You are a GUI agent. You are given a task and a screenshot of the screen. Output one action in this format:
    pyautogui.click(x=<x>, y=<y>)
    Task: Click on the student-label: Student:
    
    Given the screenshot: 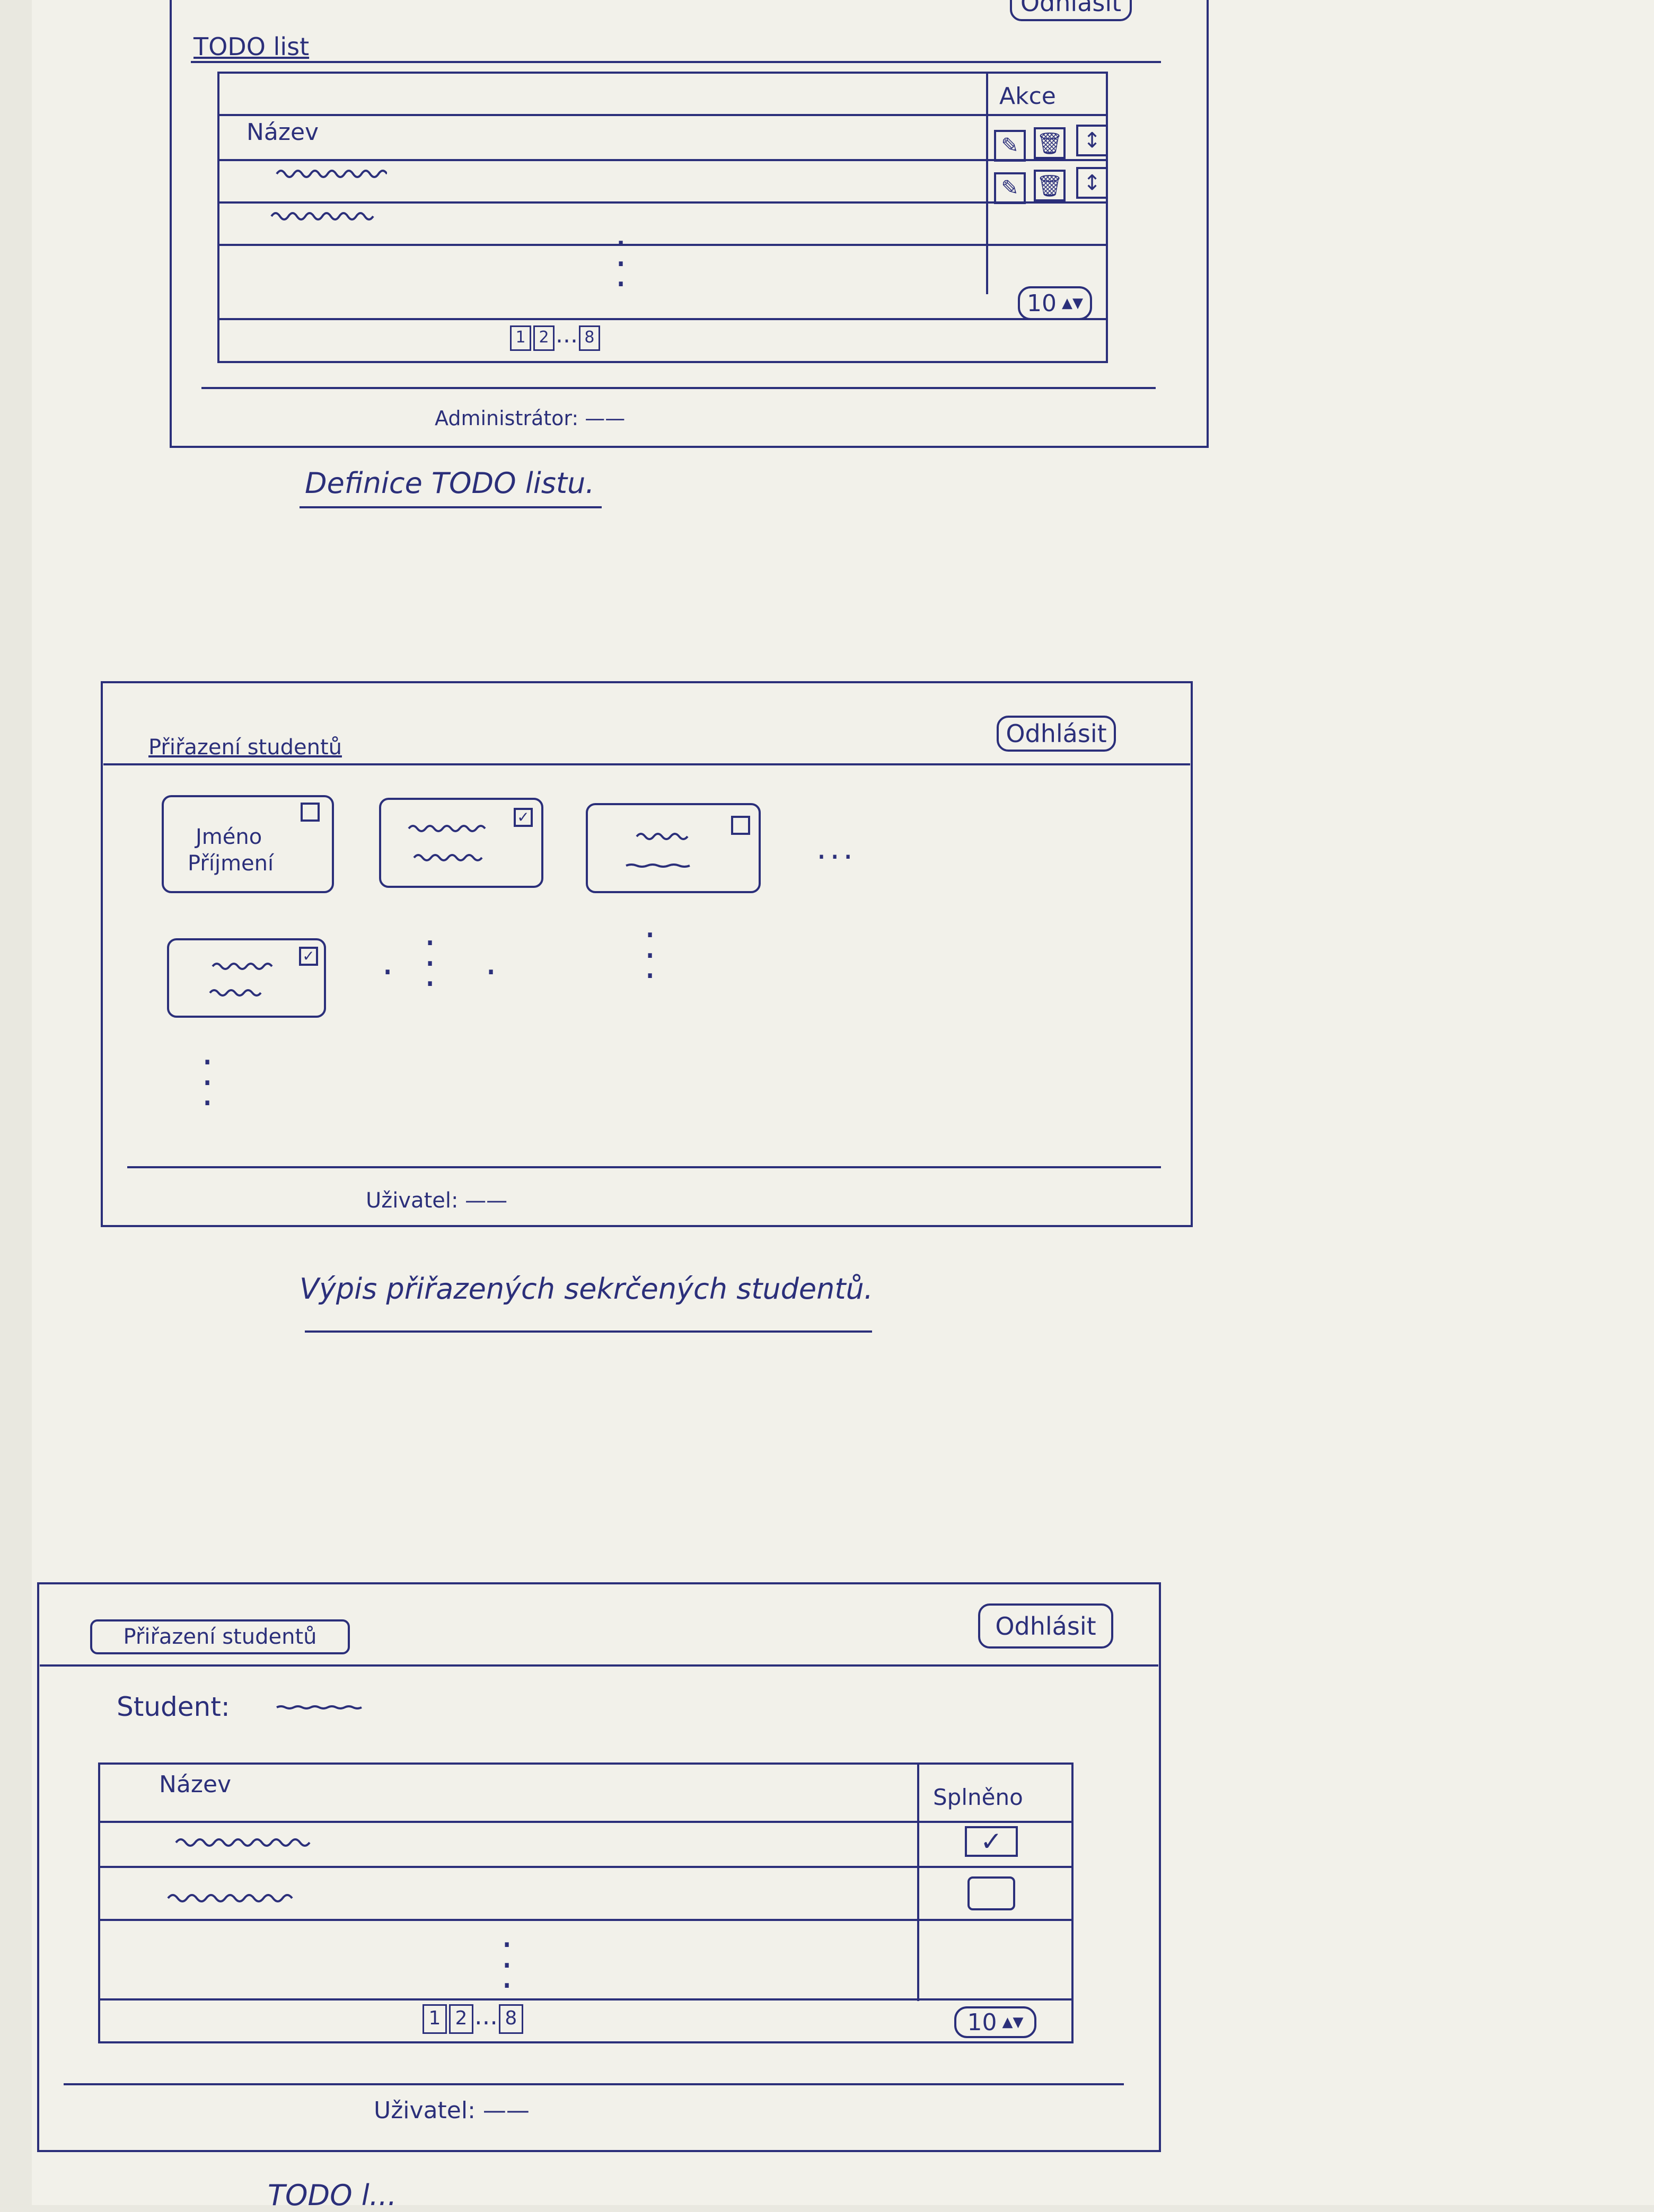 What is the action you would take?
    pyautogui.click(x=173, y=1707)
    